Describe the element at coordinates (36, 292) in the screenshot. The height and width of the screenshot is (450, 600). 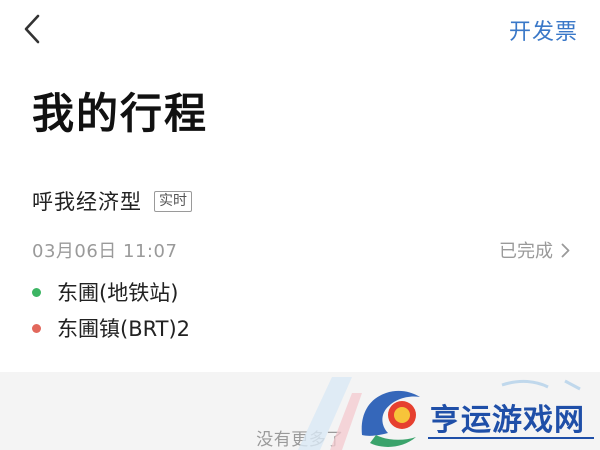
I see `origin-dot-icon` at that location.